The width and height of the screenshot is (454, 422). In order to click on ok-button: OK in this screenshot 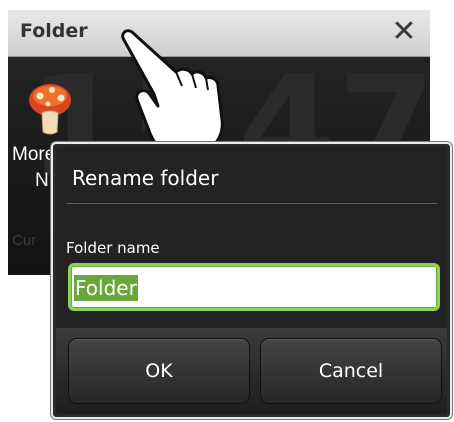, I will do `click(159, 371)`.